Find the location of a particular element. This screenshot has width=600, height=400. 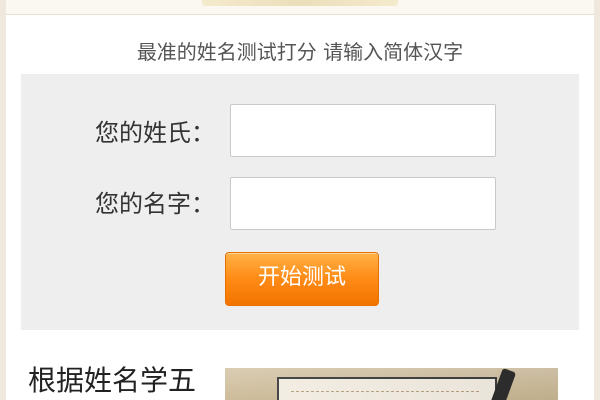

thumbnail-shading is located at coordinates (391, 384).